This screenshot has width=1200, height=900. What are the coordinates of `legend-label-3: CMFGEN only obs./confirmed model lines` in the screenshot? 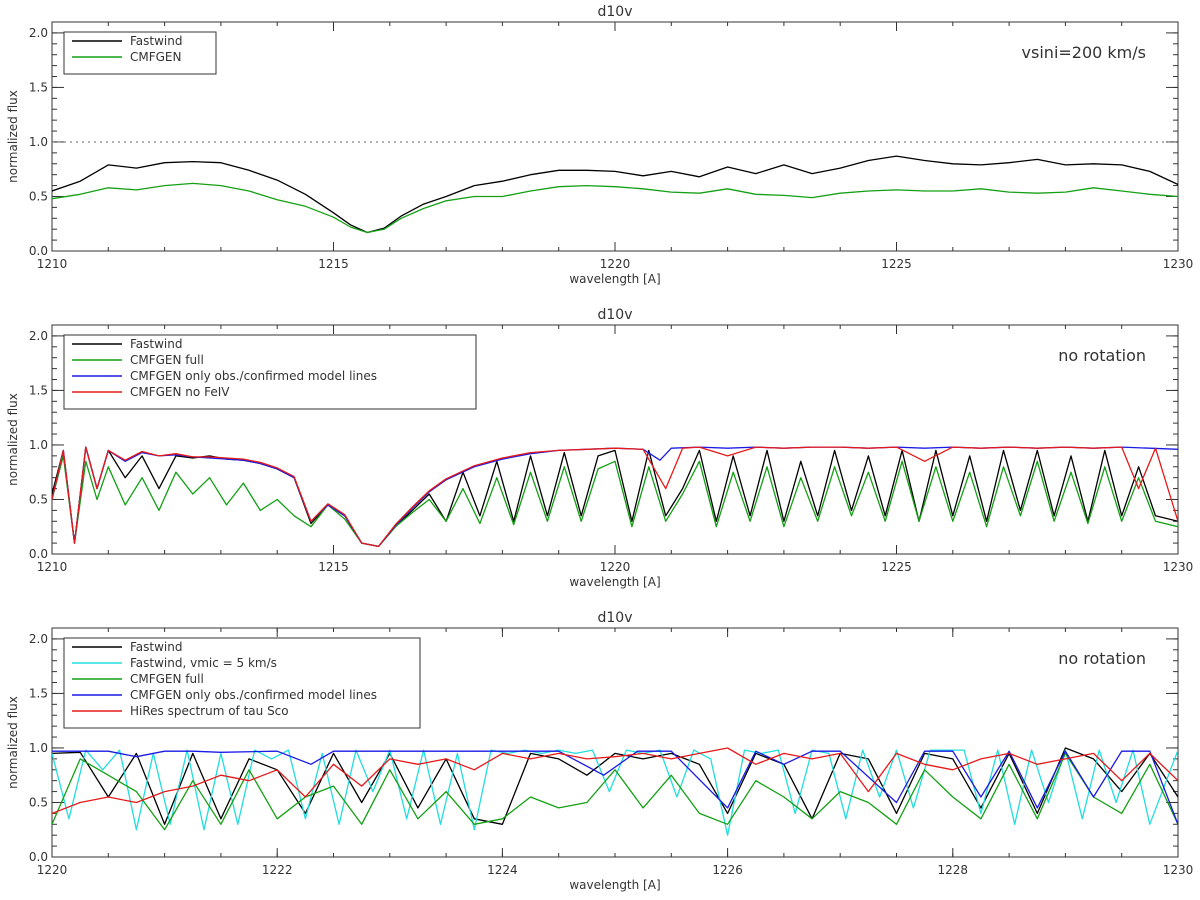 It's located at (253, 376).